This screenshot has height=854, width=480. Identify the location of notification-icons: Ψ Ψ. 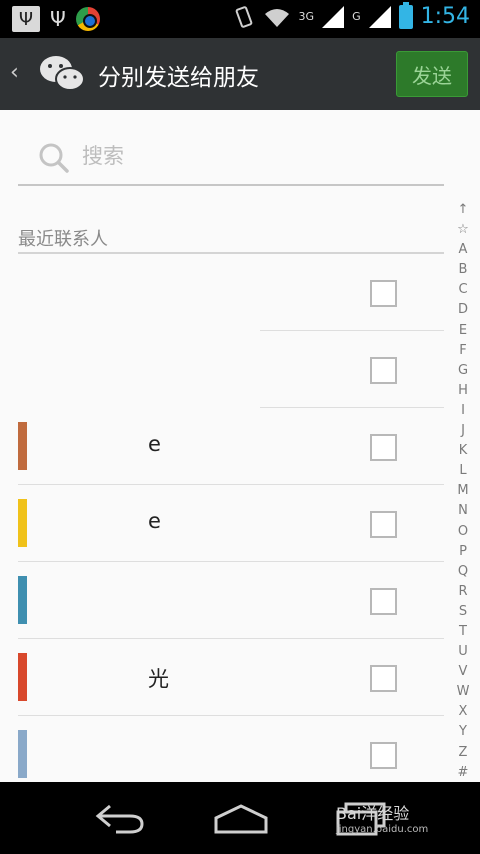
(56, 19).